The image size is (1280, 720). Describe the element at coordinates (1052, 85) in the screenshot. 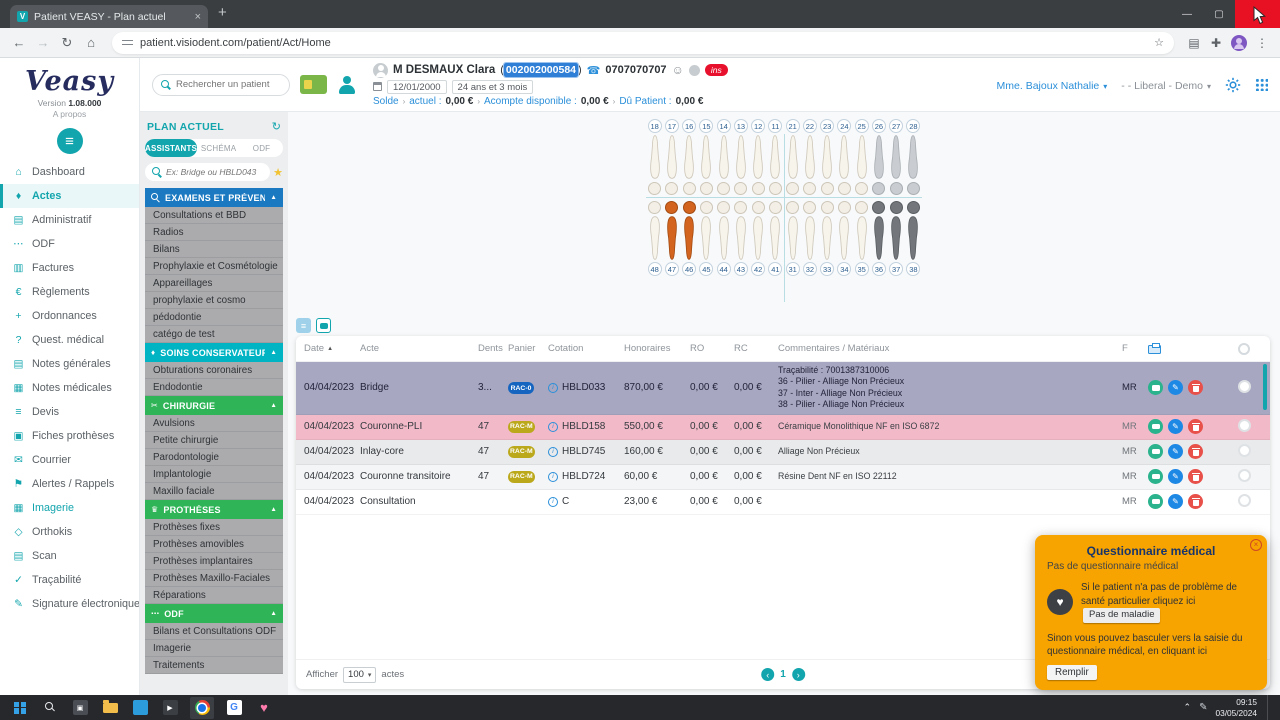

I see `practitioner-select: Mme. Bajoux Nathalie ▾` at that location.